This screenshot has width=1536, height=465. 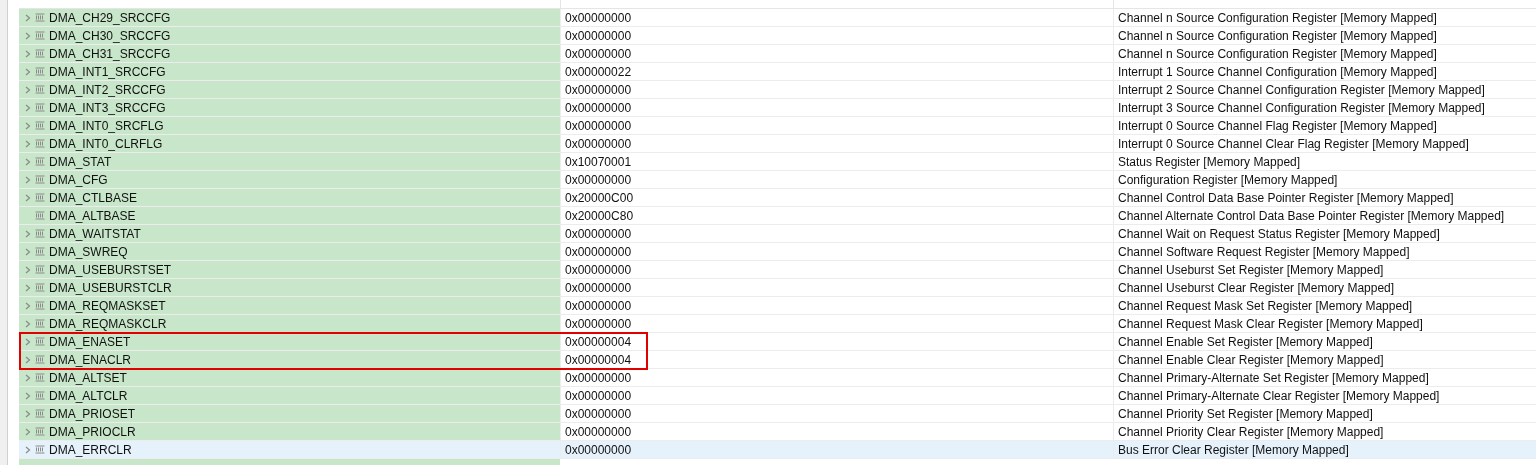 I want to click on register-name: DMA_PRIOCLR, so click(x=92, y=432).